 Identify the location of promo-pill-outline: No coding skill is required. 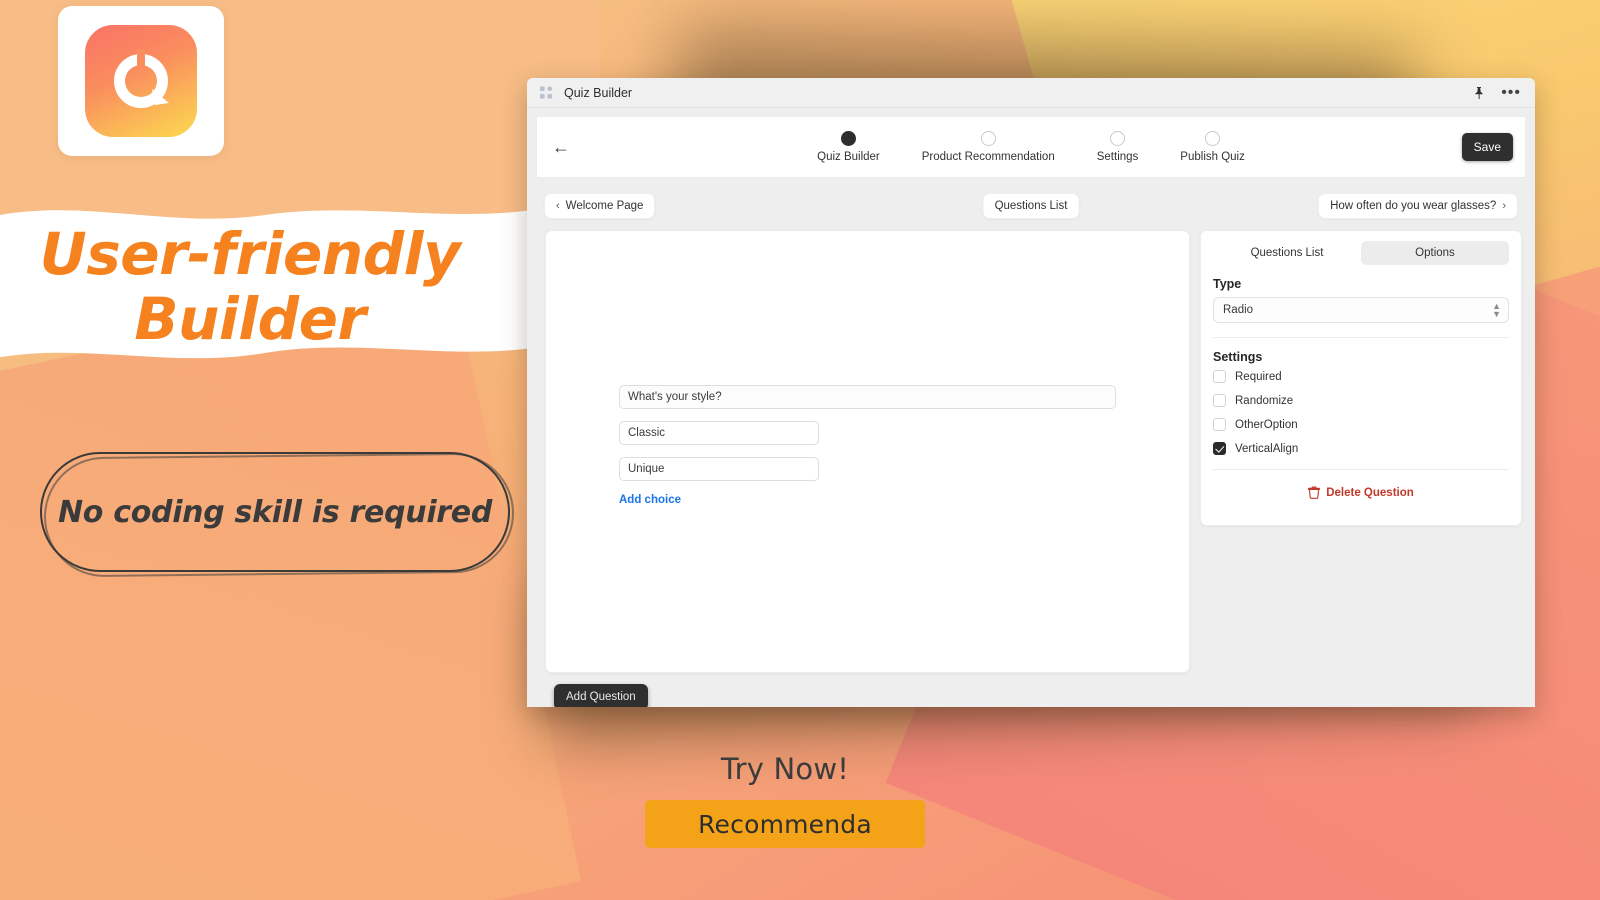
(275, 512).